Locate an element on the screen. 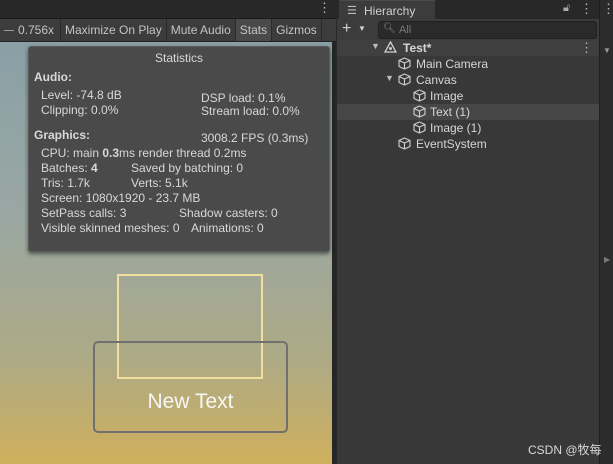 The width and height of the screenshot is (613, 464). watermark-text: CSDN @牧每 is located at coordinates (565, 450).